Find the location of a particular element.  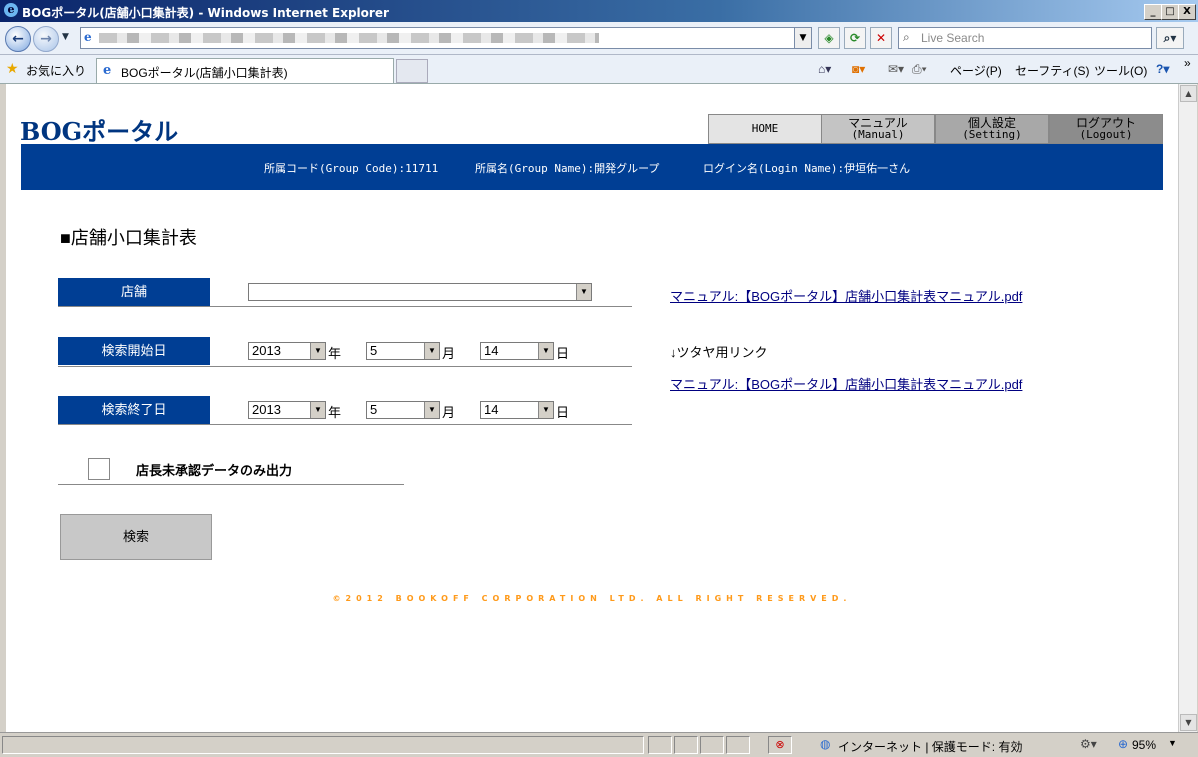

status-text-pane is located at coordinates (323, 745).